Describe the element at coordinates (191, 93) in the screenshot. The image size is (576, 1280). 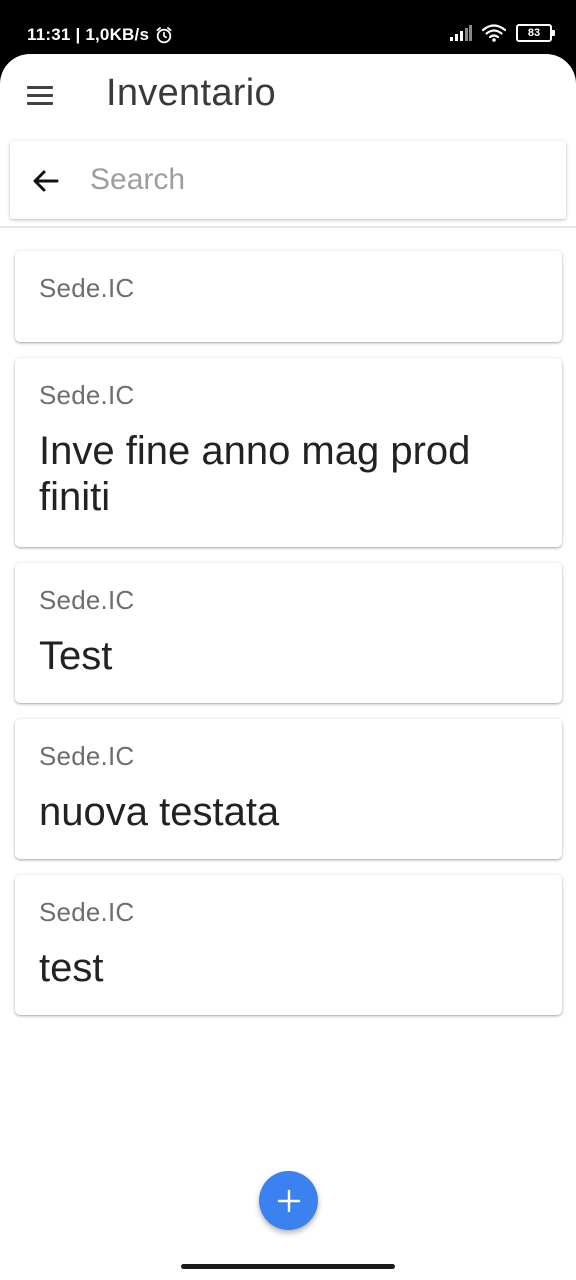
I see `page-title: Inventario` at that location.